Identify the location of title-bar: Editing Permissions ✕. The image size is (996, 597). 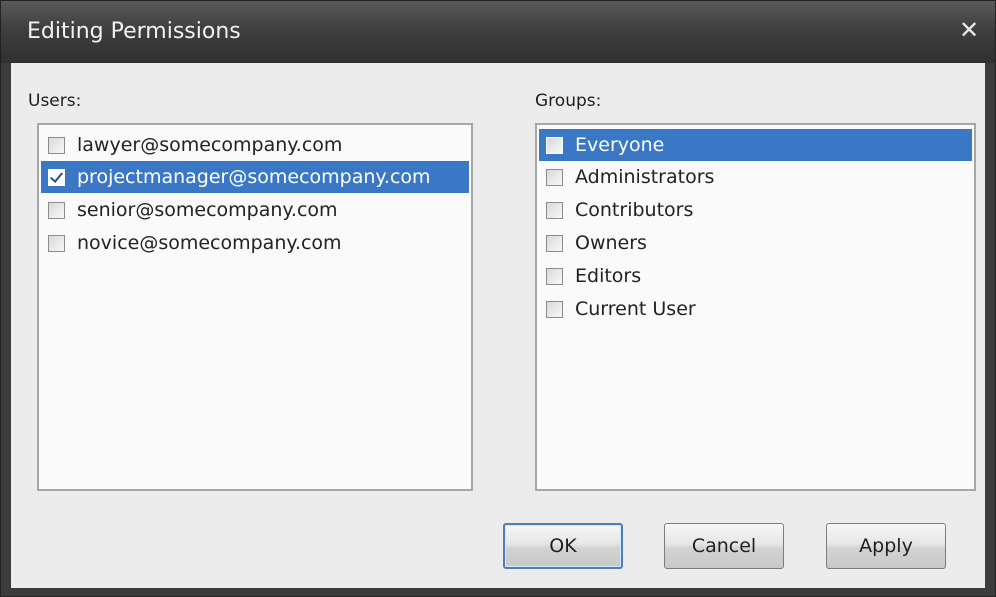
(498, 32).